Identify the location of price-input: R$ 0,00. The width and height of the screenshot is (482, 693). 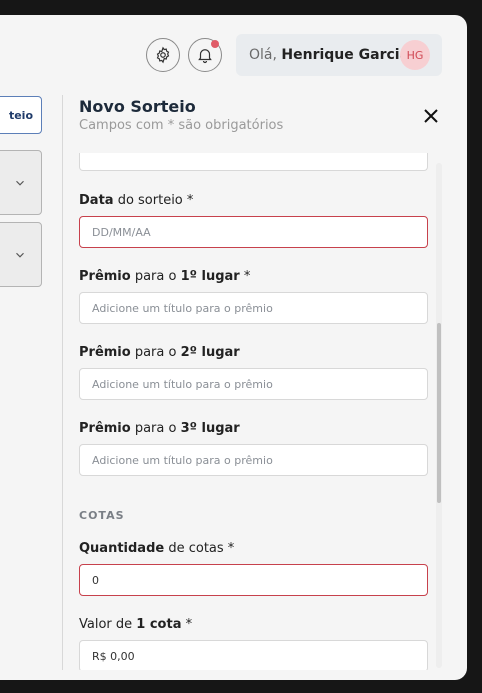
(253, 655).